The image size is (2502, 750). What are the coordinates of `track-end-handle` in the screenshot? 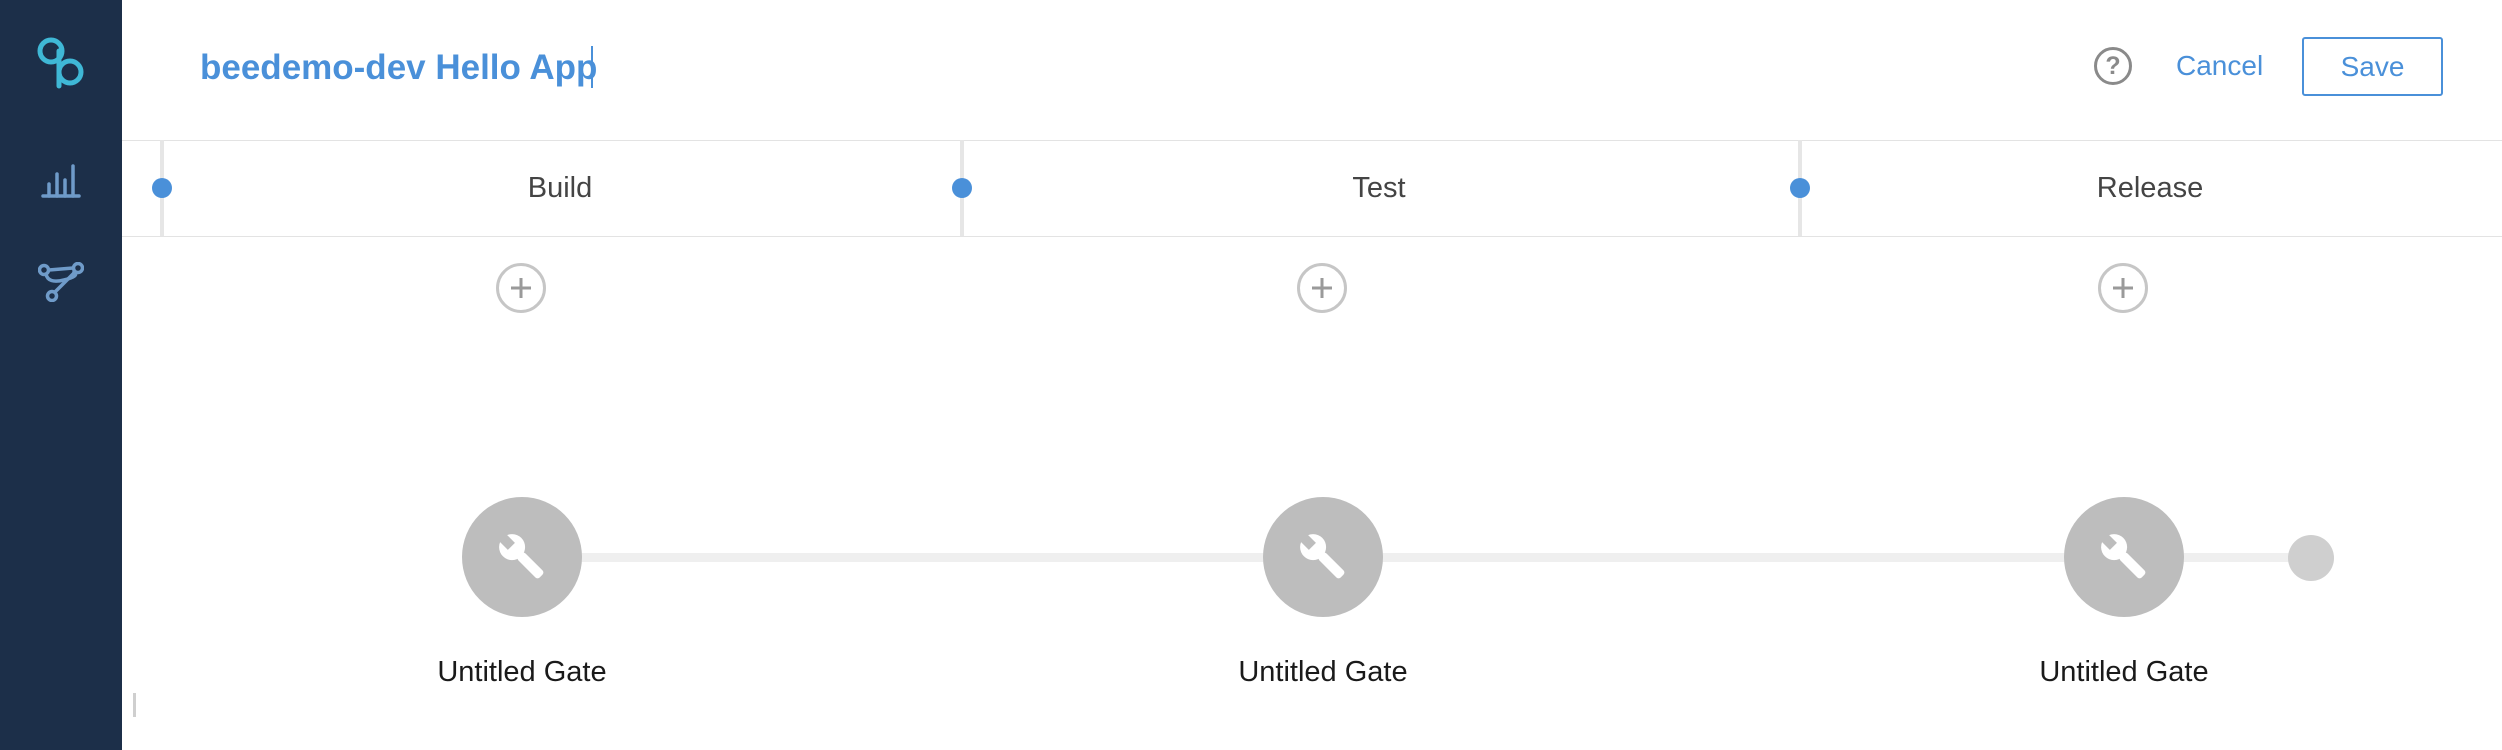 It's located at (2311, 558).